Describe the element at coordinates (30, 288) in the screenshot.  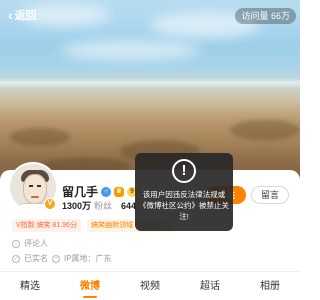
I see `tab-featured: 精选` at that location.